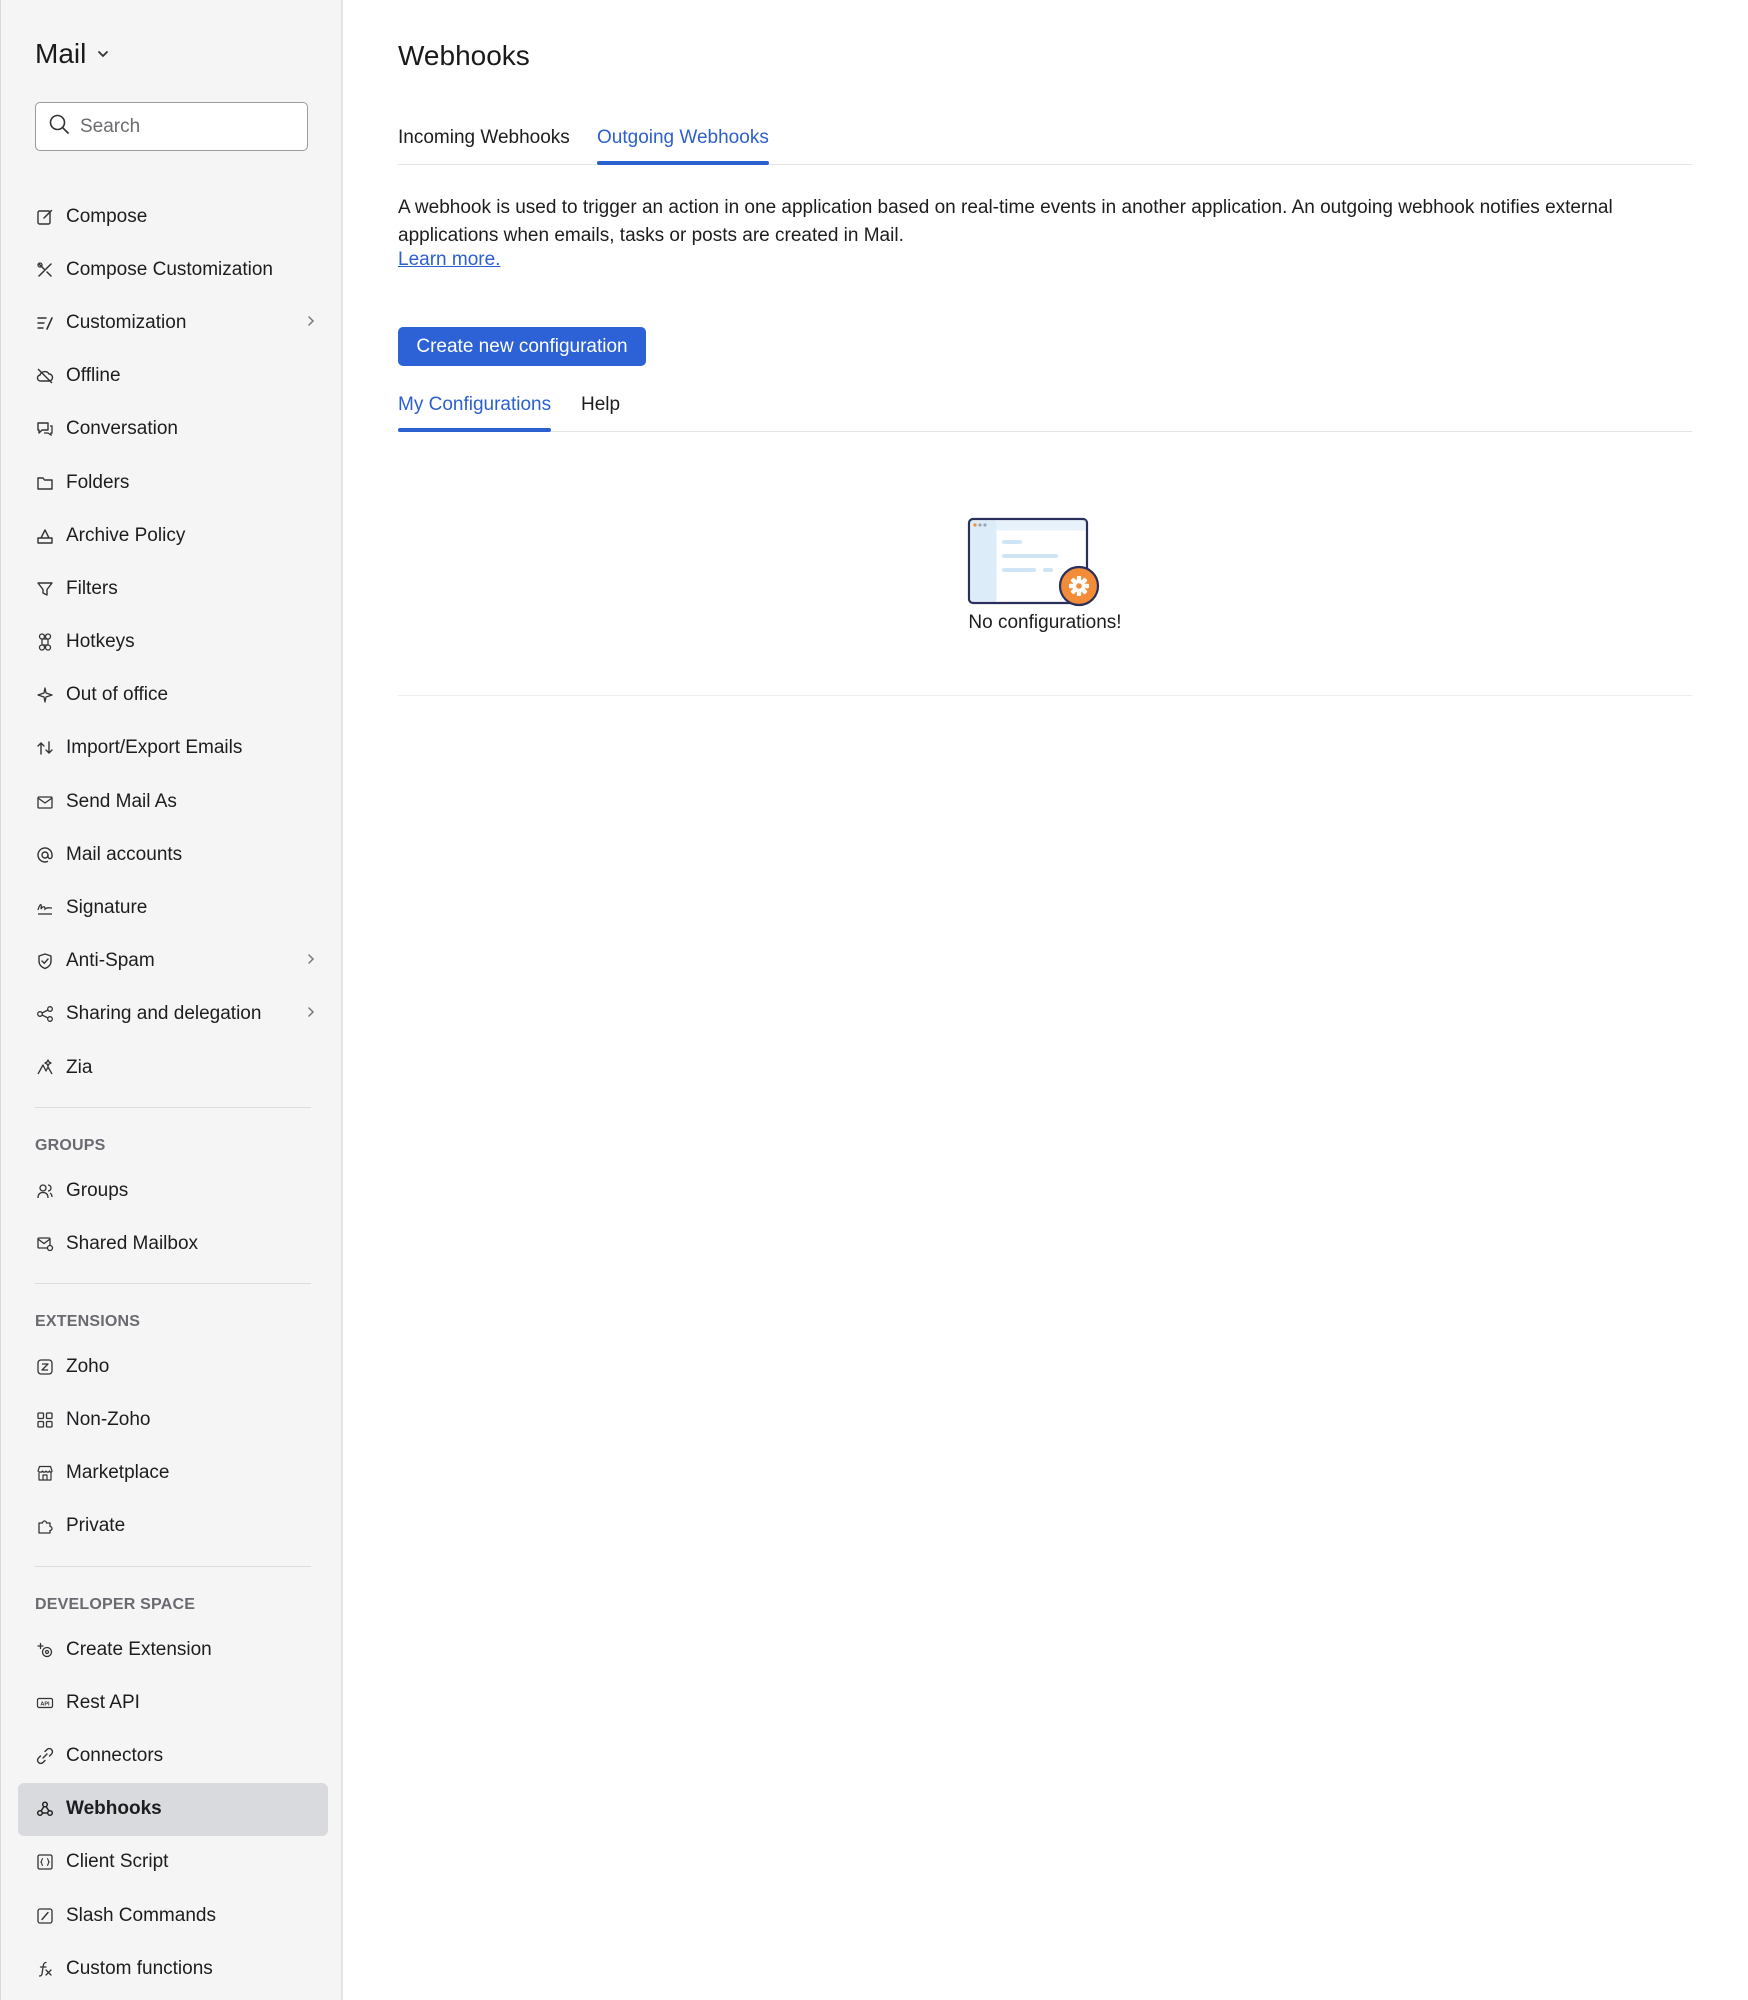  What do you see at coordinates (45, 1703) in the screenshot?
I see `api-icon: API` at bounding box center [45, 1703].